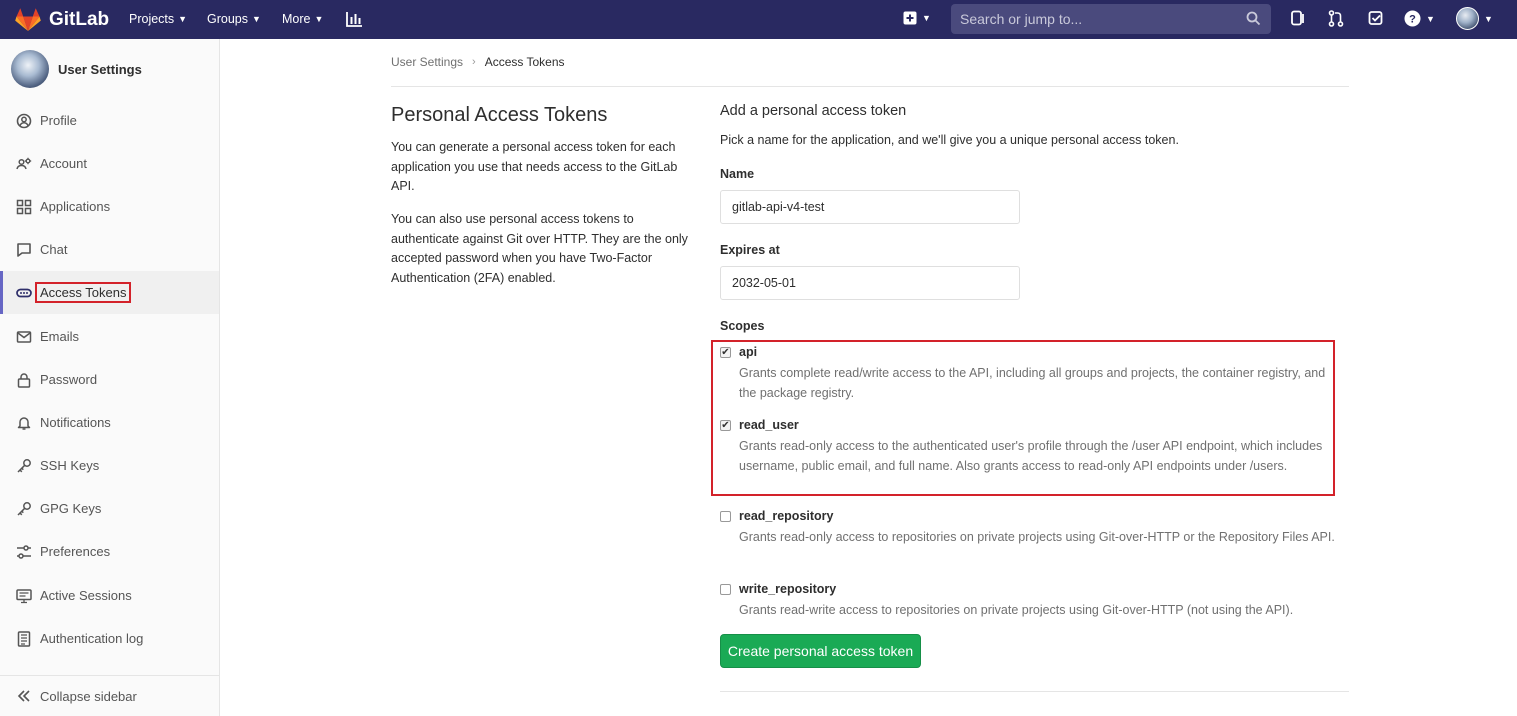  What do you see at coordinates (75, 206) in the screenshot?
I see `sidebar-item-label: Applications` at bounding box center [75, 206].